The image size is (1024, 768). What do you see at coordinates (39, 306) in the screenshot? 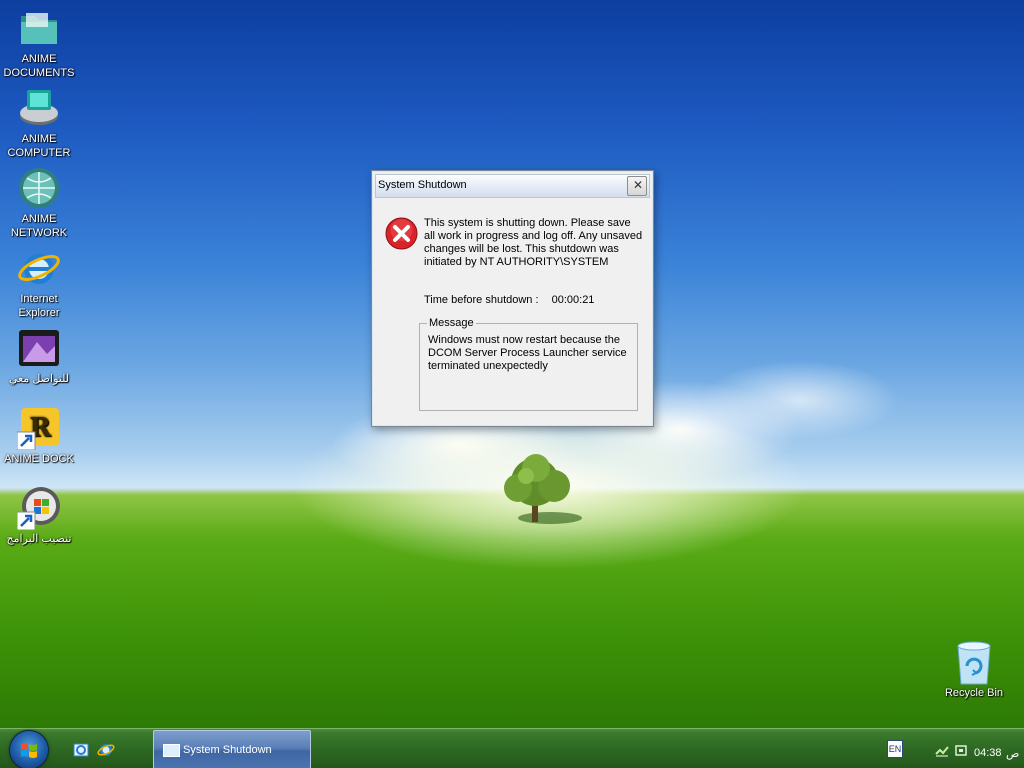
I see `desktop-icon-label: Internet Explorer` at bounding box center [39, 306].